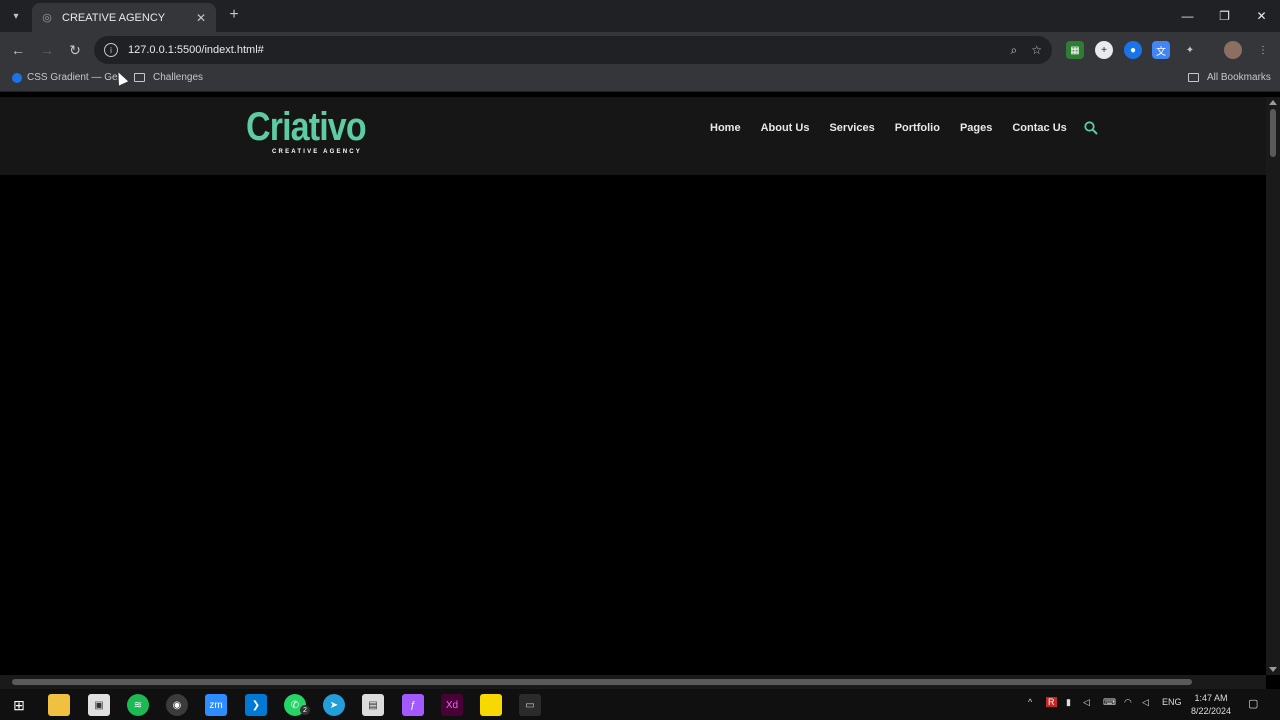  Describe the element at coordinates (216, 705) in the screenshot. I see `zoom-app-icon: zm` at that location.